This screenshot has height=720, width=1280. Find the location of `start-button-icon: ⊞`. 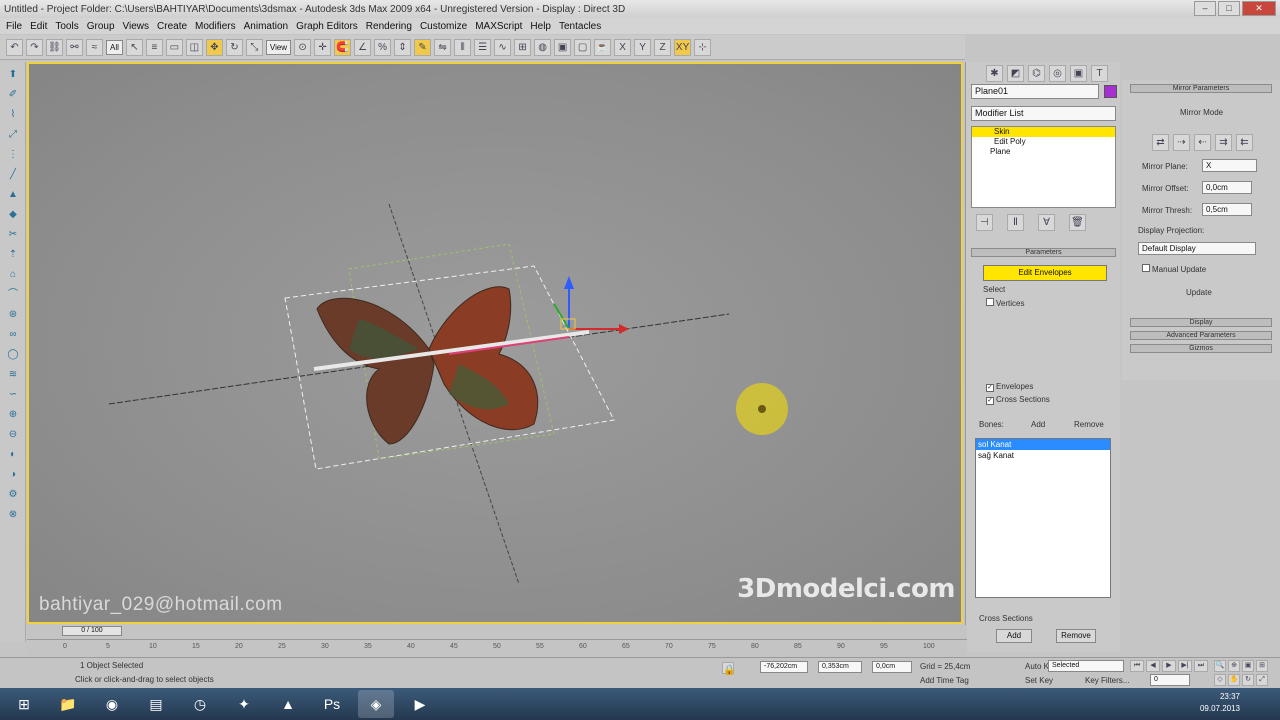

start-button-icon: ⊞ is located at coordinates (24, 704).